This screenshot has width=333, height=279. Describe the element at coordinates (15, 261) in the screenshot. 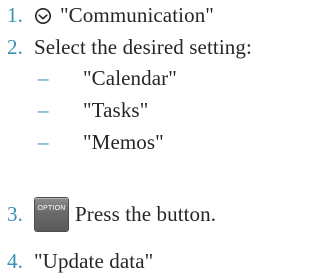

I see `step-number: 4.` at that location.